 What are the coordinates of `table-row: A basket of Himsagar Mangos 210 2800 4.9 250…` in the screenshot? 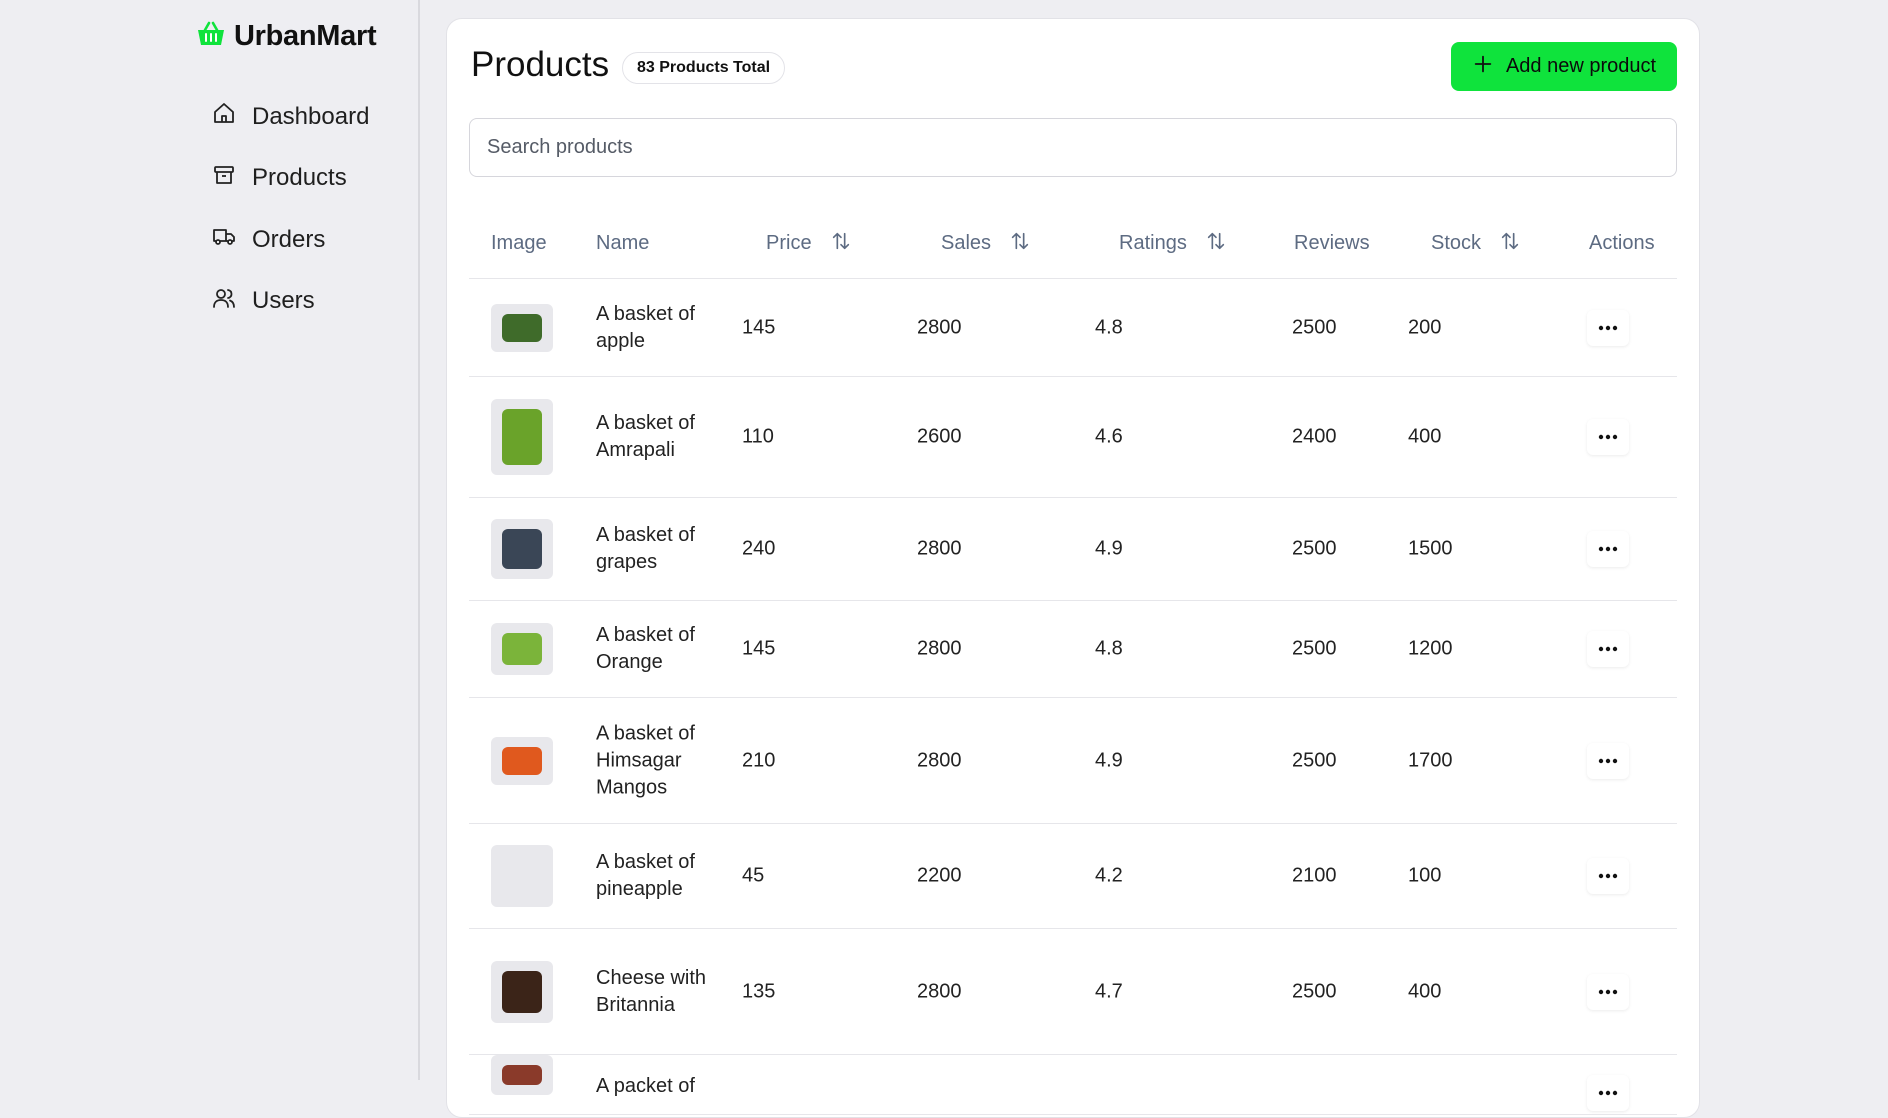 It's located at (1073, 761).